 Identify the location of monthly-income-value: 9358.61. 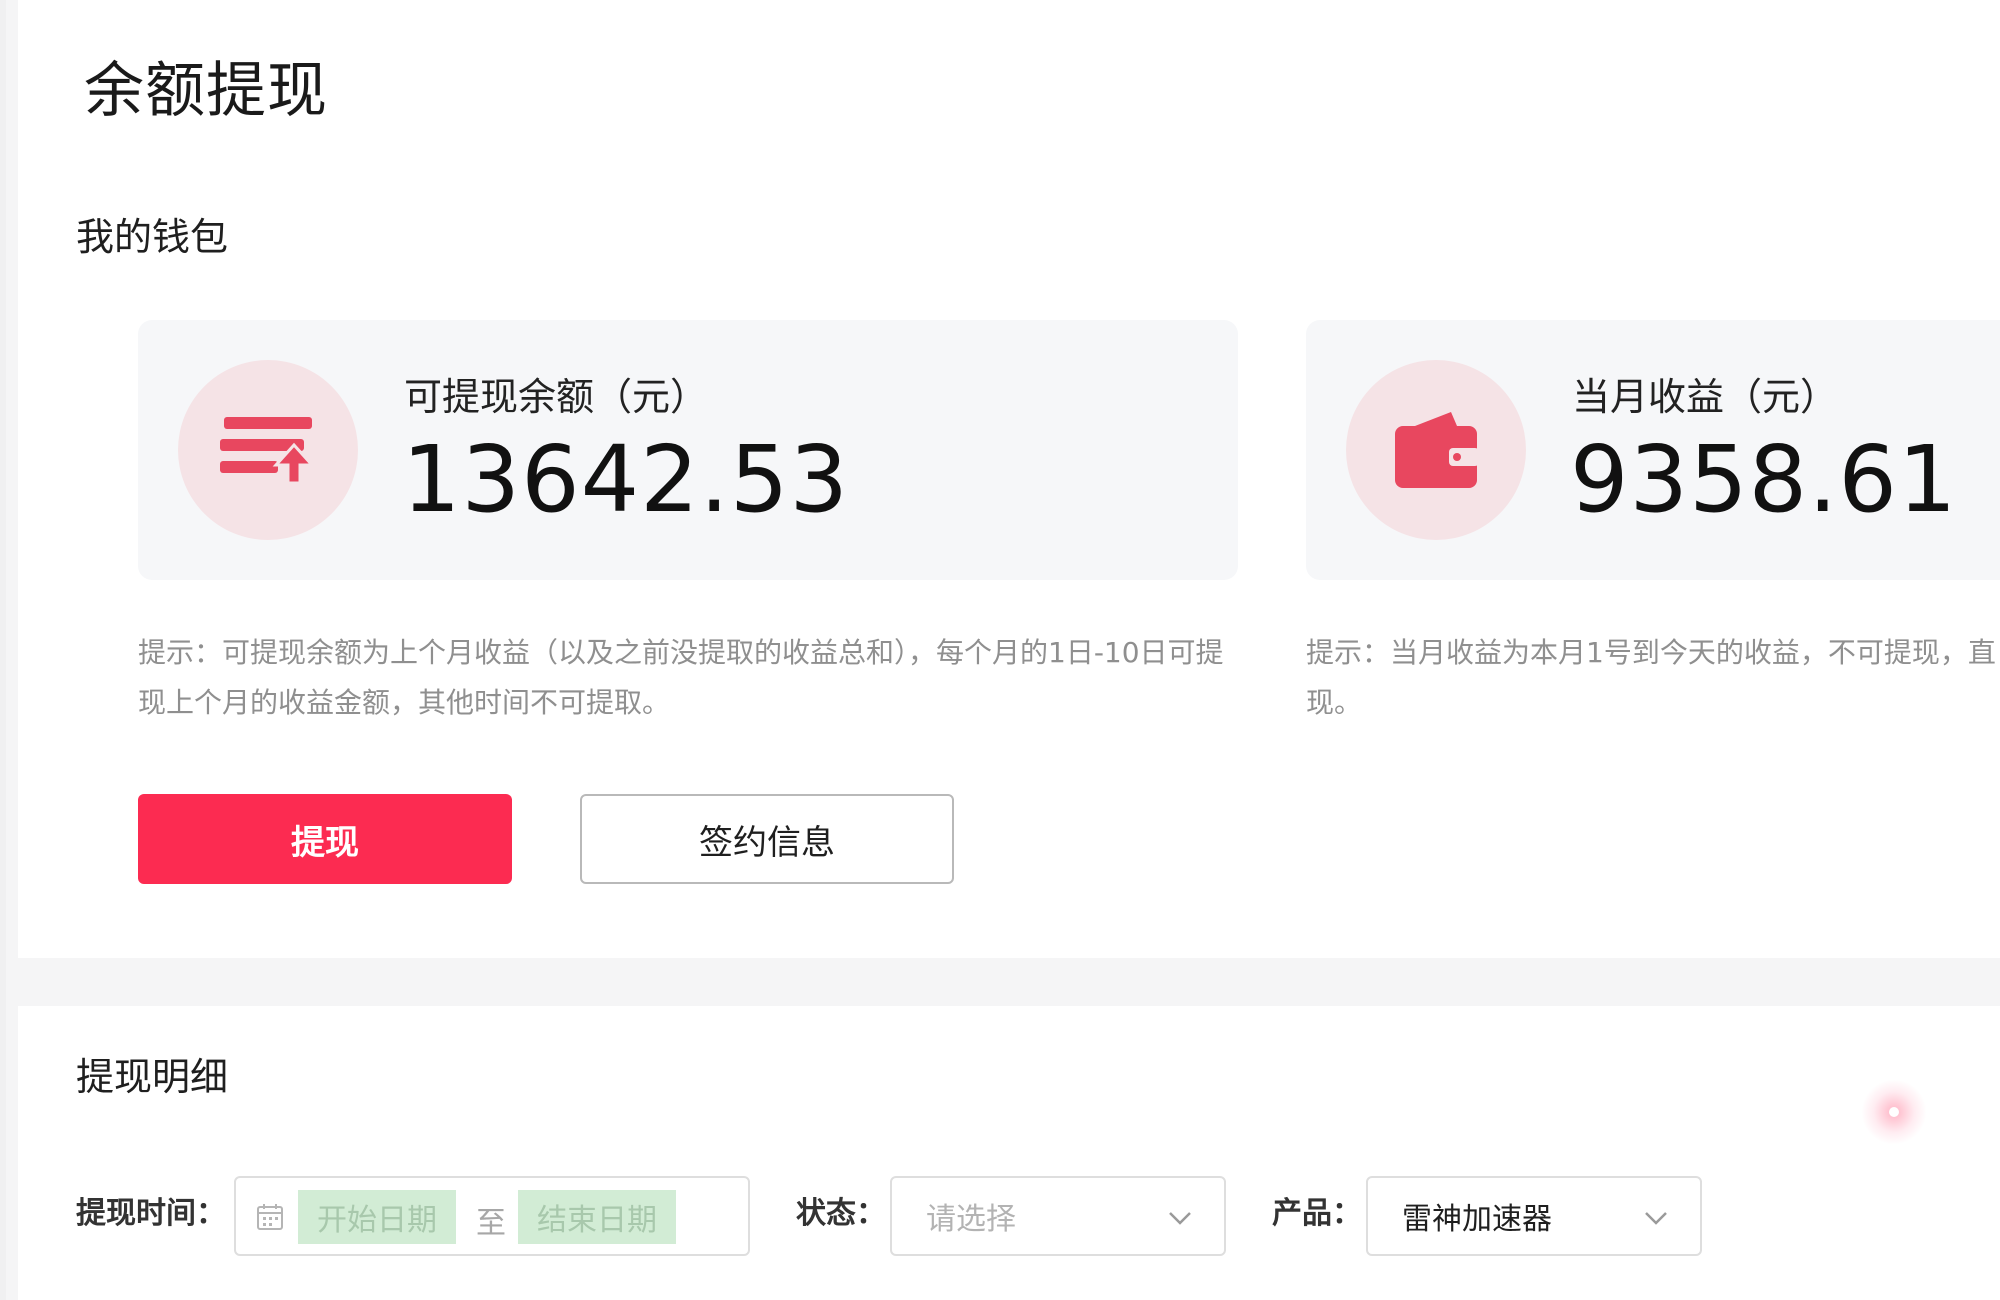
(1764, 479).